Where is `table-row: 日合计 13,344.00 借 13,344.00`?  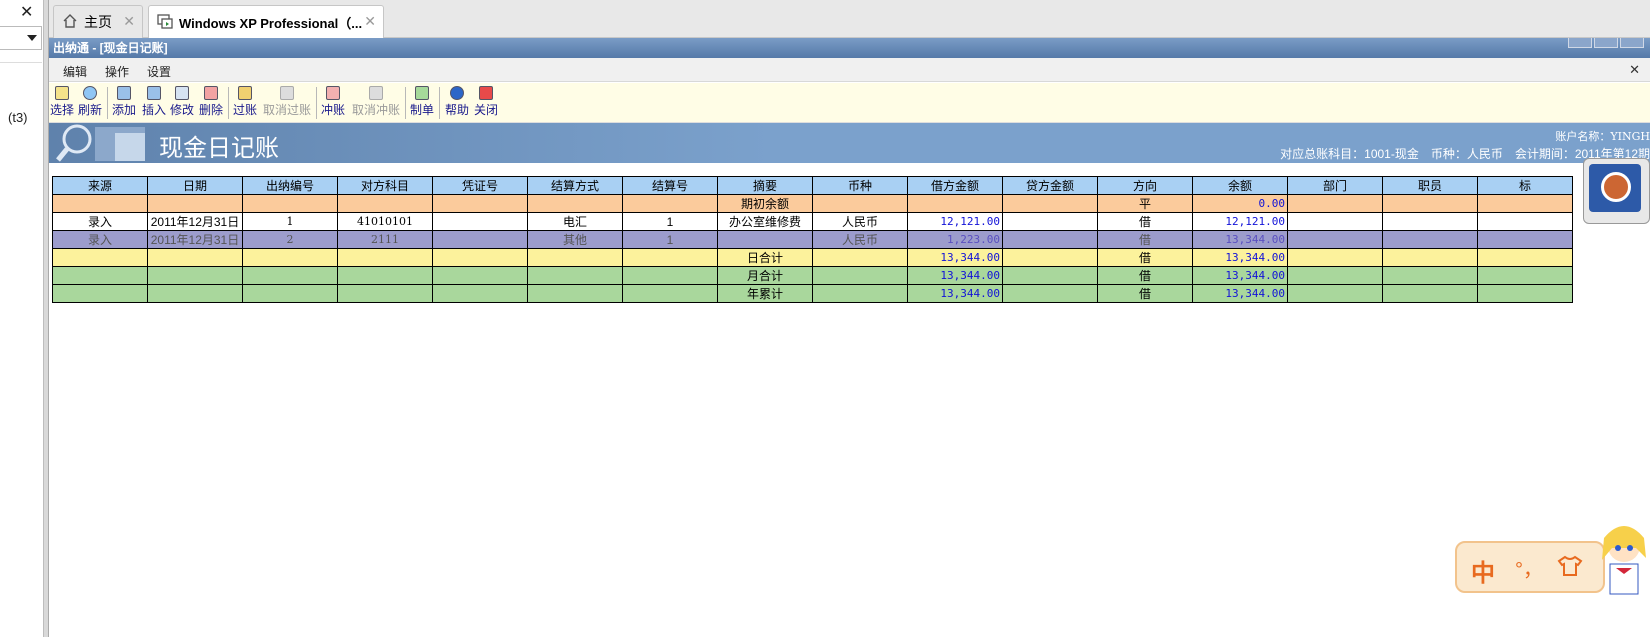
table-row: 日合计 13,344.00 借 13,344.00 is located at coordinates (812, 257).